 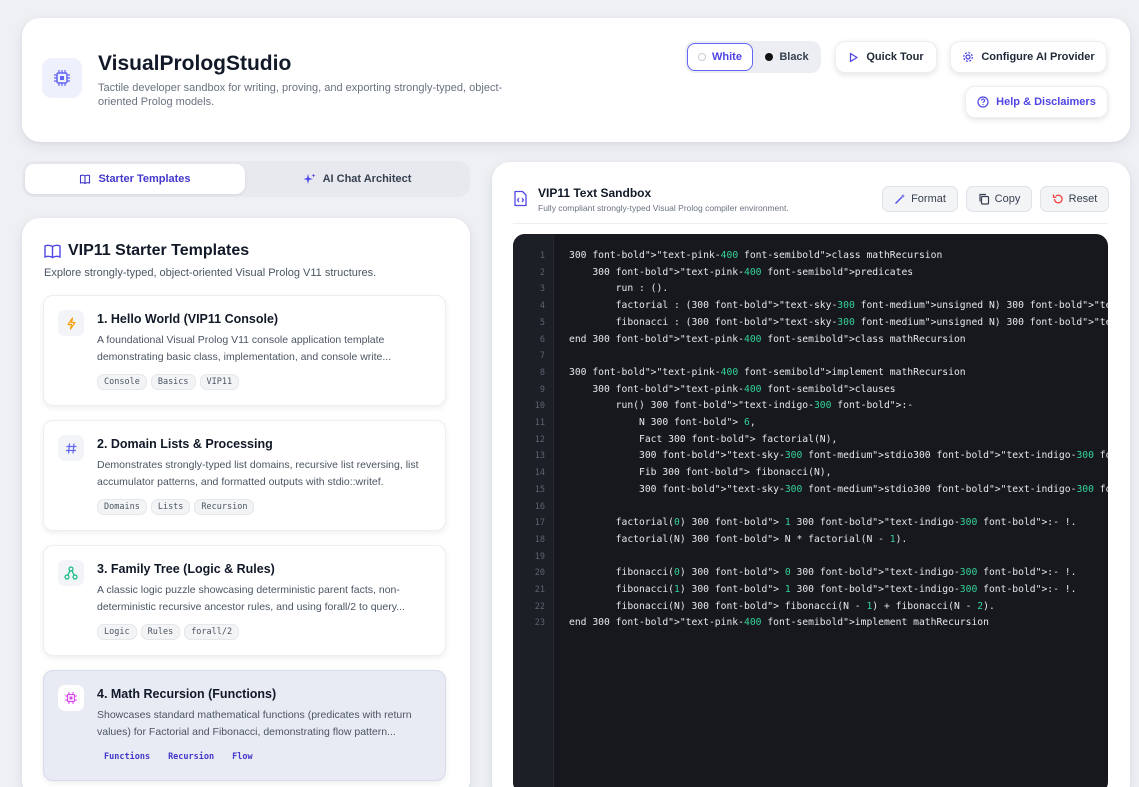 I want to click on sandbox-title: VIP11 Text Sandbox, so click(x=595, y=193).